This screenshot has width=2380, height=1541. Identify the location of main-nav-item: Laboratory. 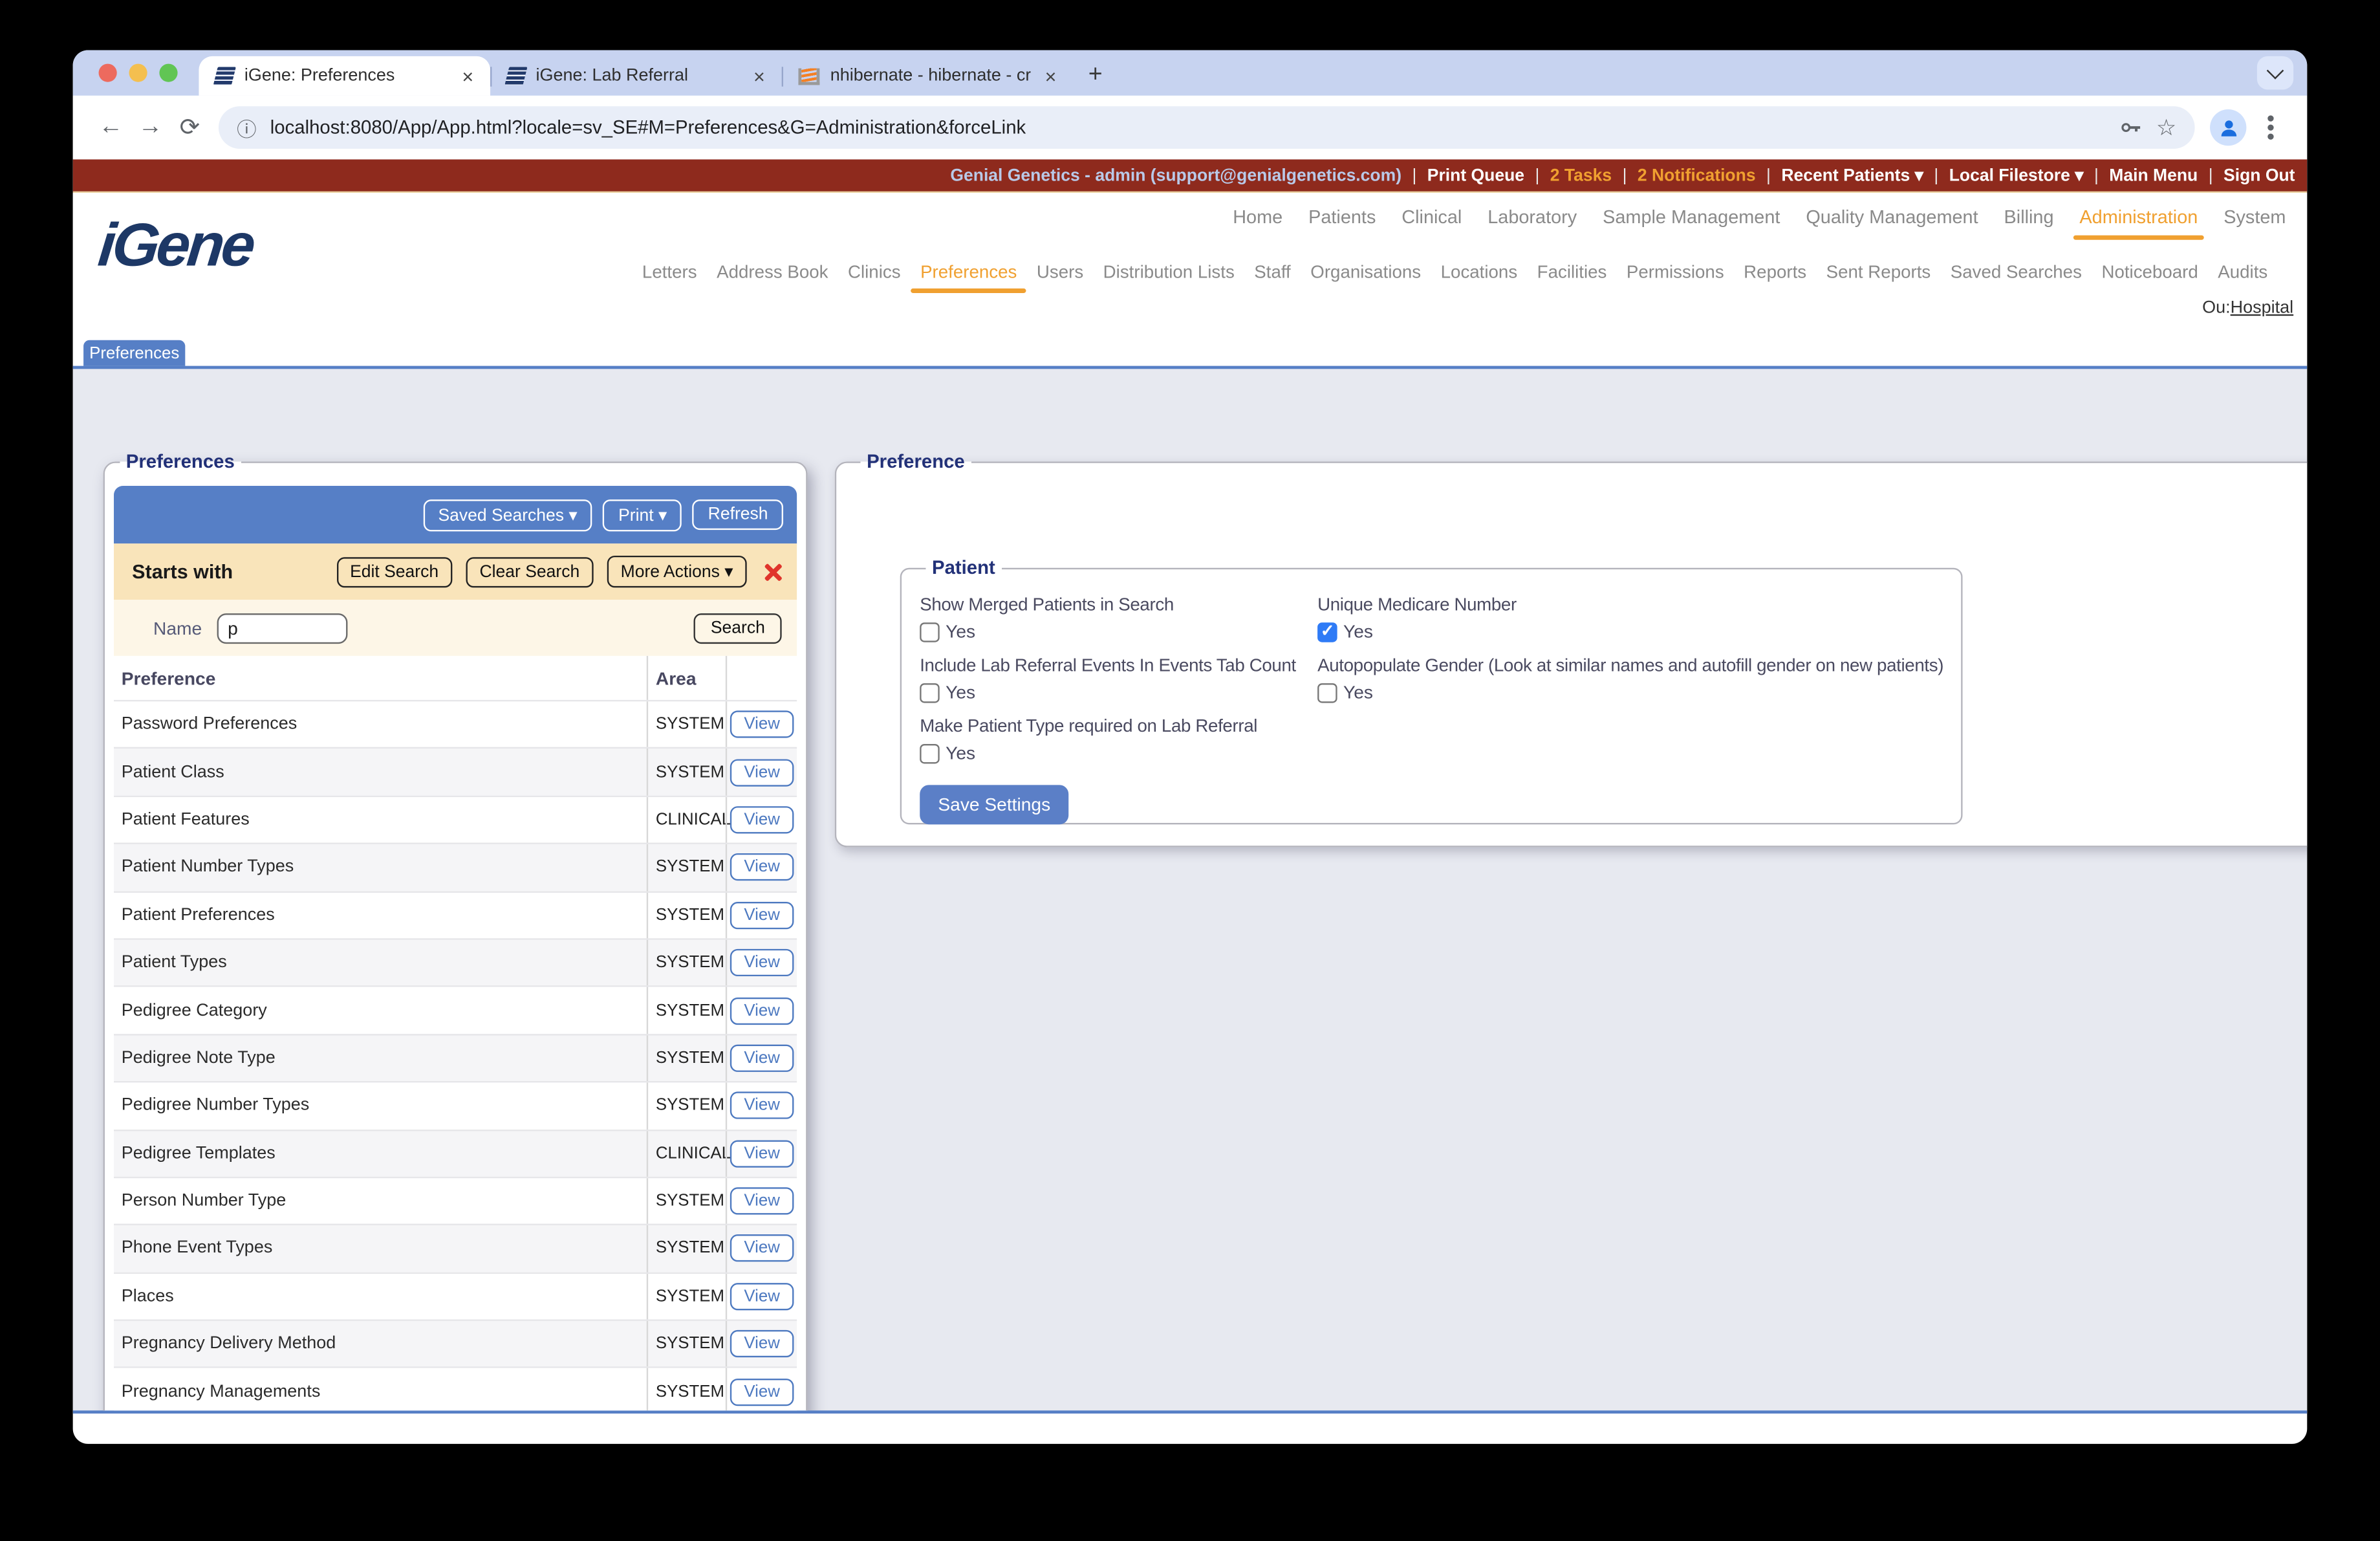
(1532, 217).